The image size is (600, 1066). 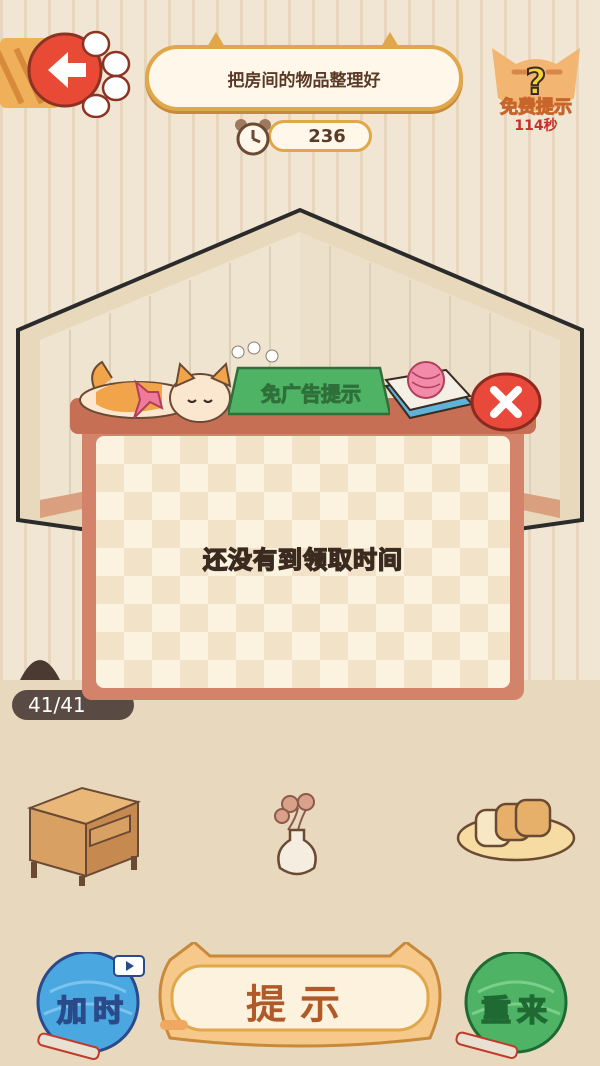 I want to click on task-banner: 把房间的物品整理好, so click(x=304, y=78).